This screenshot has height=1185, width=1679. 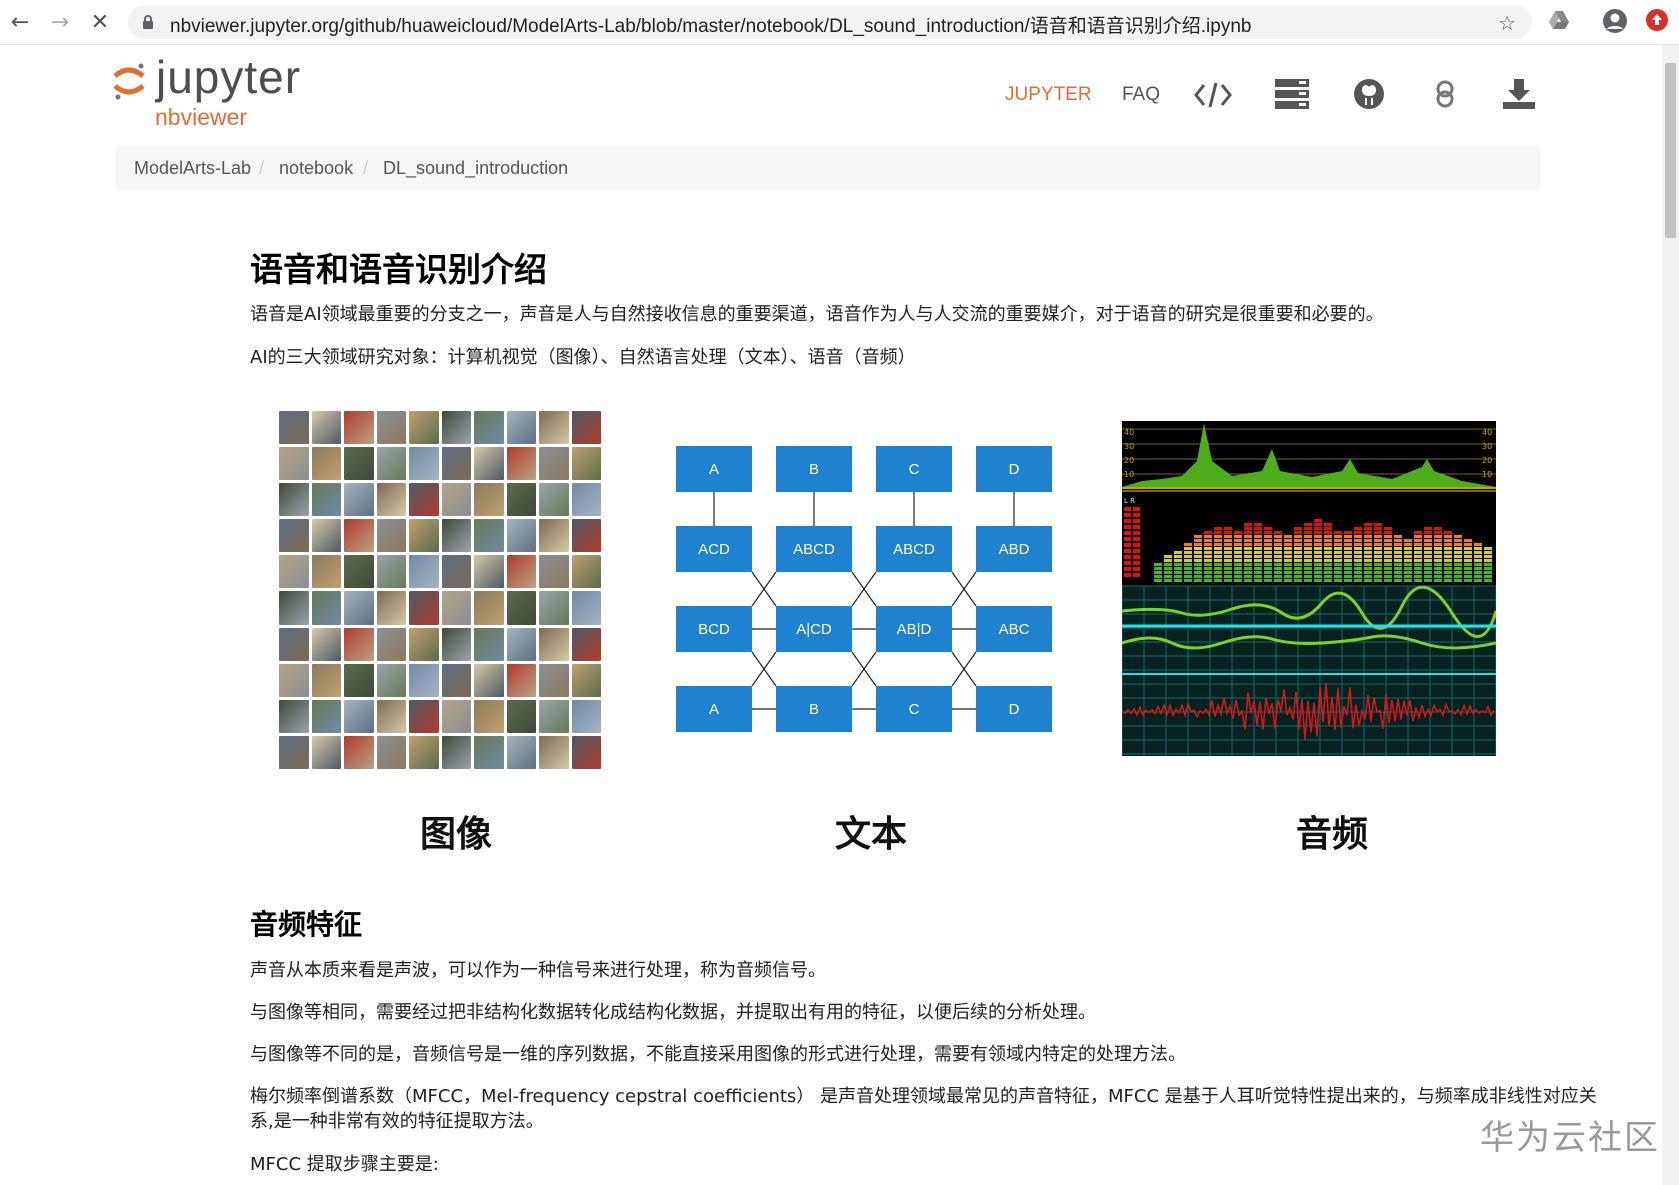 I want to click on audio-spectrum-graphic: 40 30 20 10 40 30 20 10 L R, so click(x=1309, y=588).